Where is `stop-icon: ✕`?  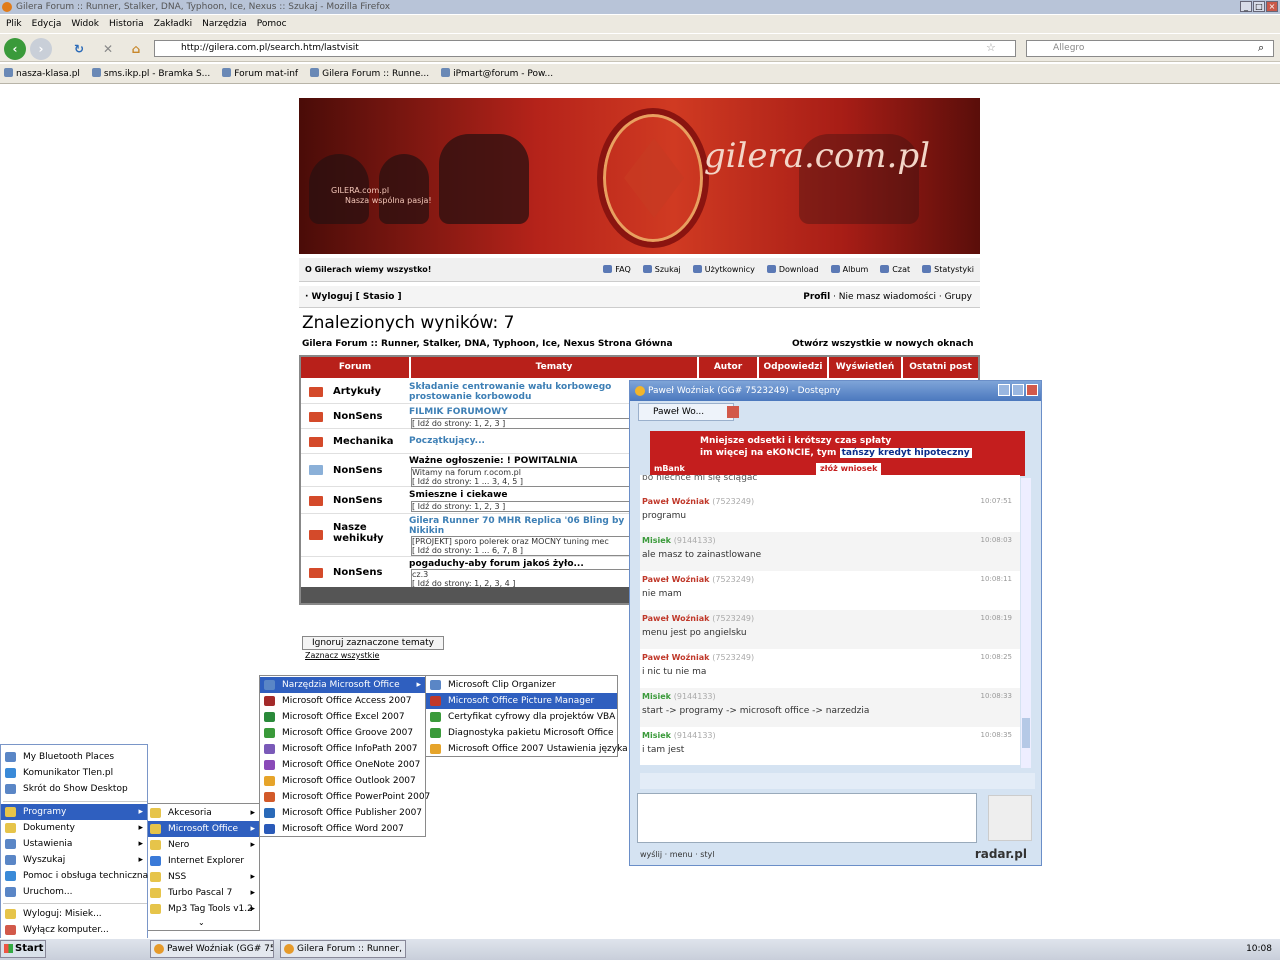 stop-icon: ✕ is located at coordinates (108, 49).